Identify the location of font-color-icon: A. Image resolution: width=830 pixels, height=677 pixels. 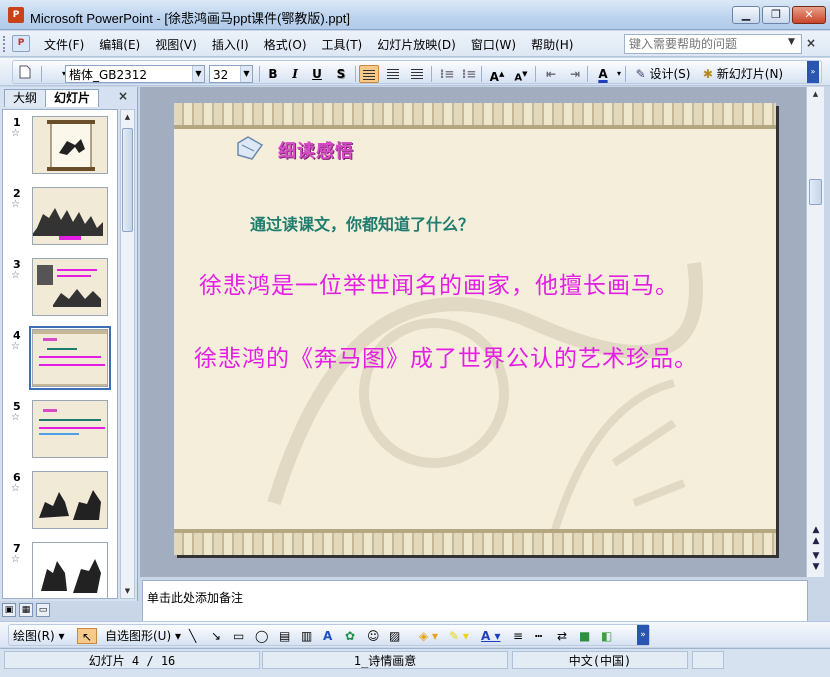
(603, 74).